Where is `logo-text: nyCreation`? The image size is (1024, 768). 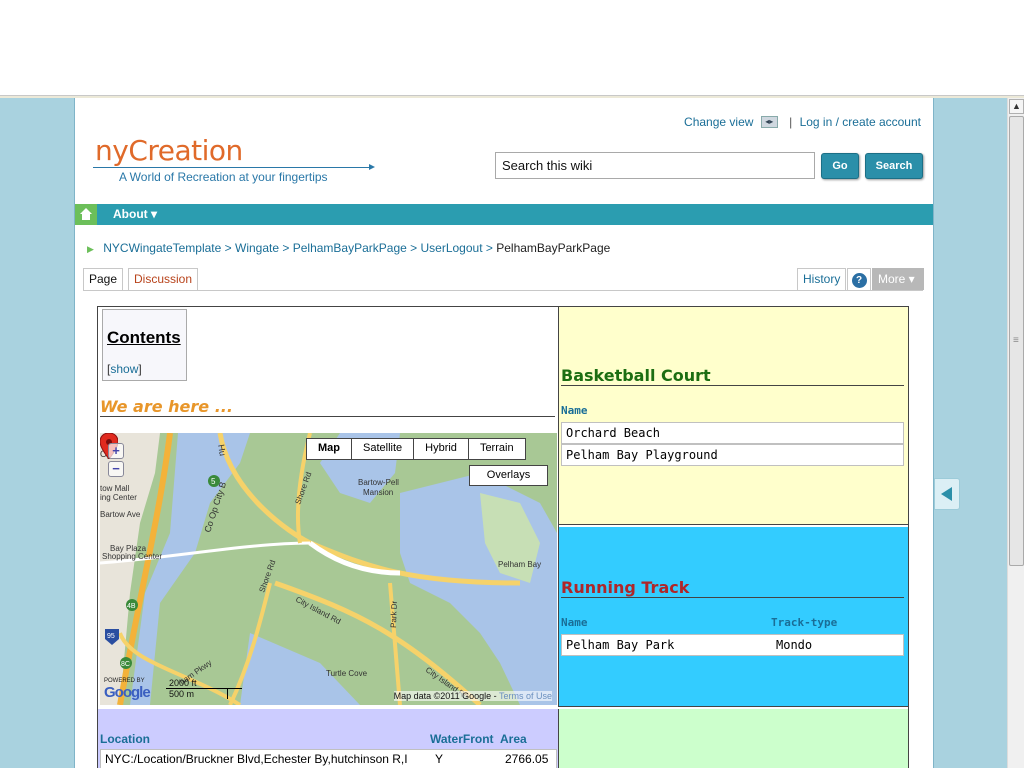 logo-text: nyCreation is located at coordinates (169, 150).